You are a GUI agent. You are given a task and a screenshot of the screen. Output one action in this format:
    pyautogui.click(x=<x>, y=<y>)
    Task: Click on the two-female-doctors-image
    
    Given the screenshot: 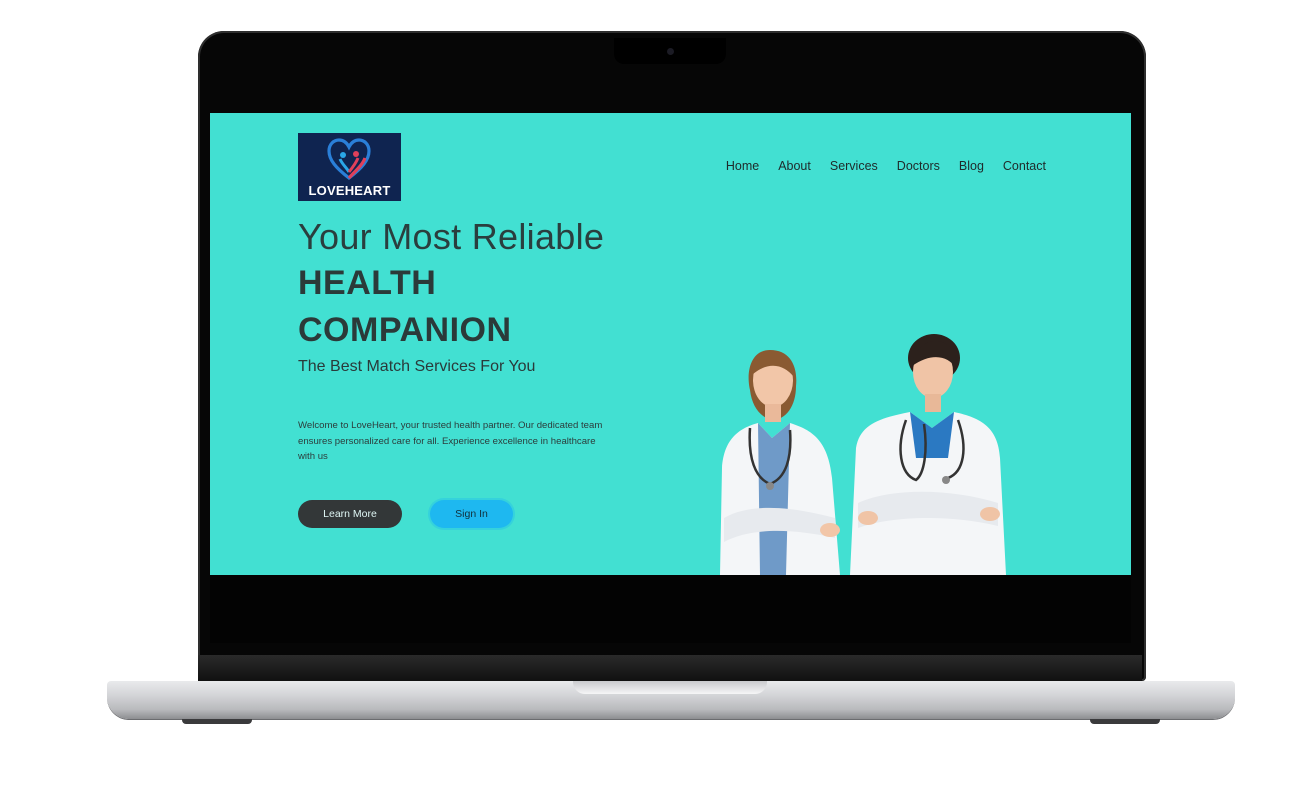 What is the action you would take?
    pyautogui.click(x=863, y=454)
    